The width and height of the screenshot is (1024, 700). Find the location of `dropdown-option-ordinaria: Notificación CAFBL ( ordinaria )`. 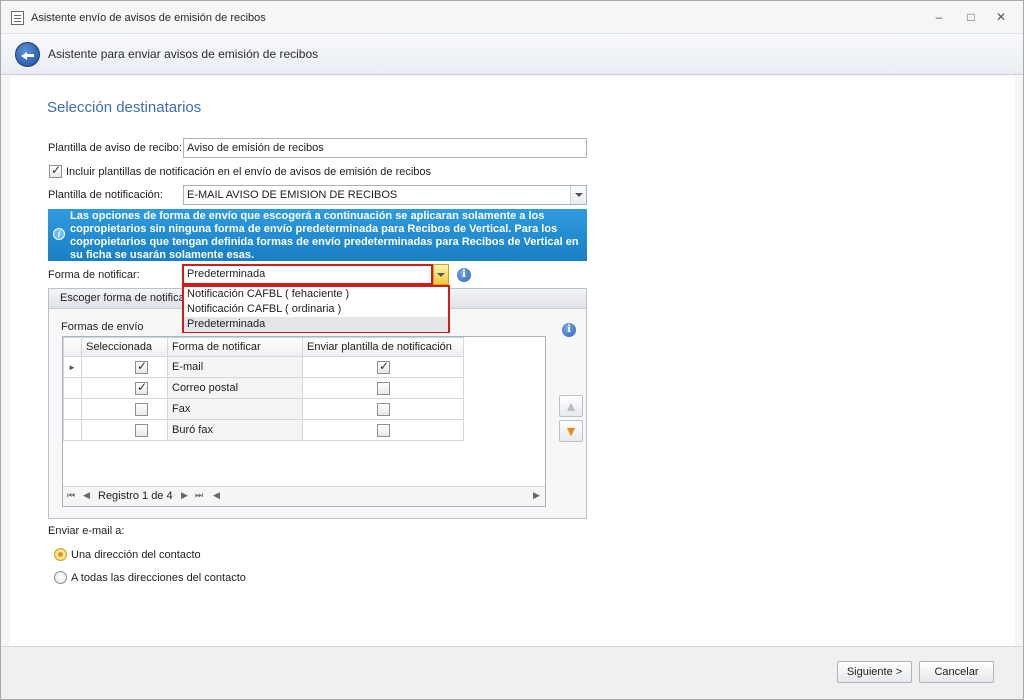

dropdown-option-ordinaria: Notificación CAFBL ( ordinaria ) is located at coordinates (316, 309).